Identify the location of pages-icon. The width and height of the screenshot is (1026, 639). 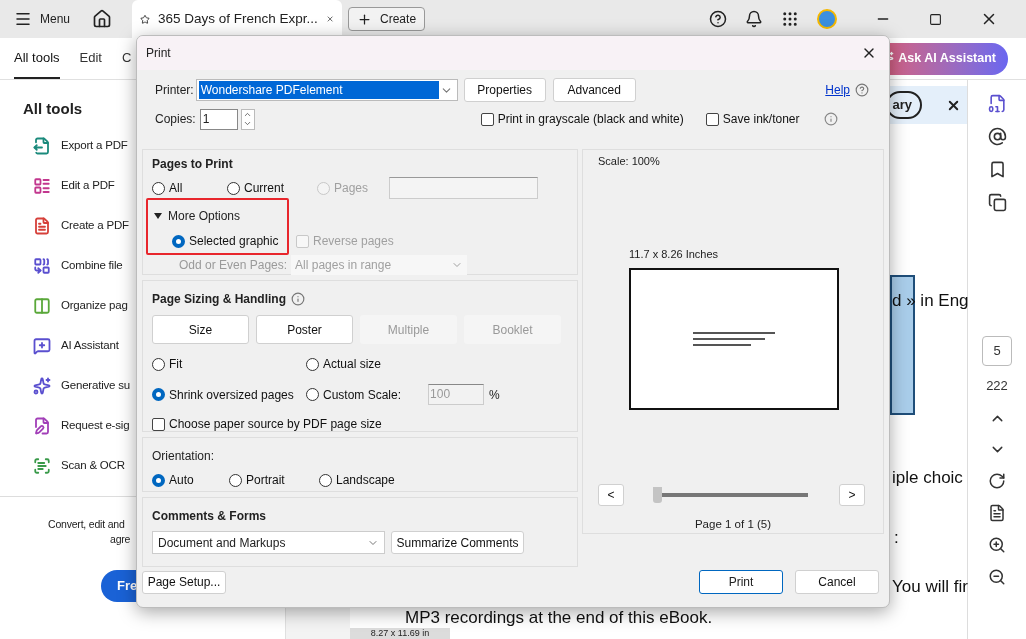
(997, 202).